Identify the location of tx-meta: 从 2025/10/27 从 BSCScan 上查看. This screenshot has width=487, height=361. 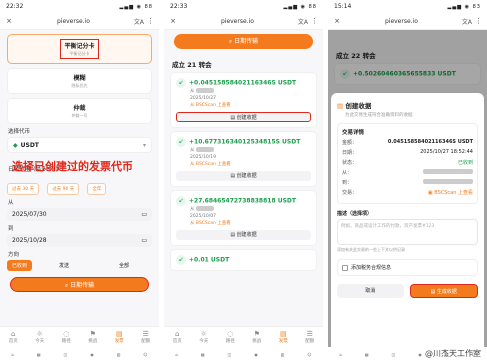
(210, 98).